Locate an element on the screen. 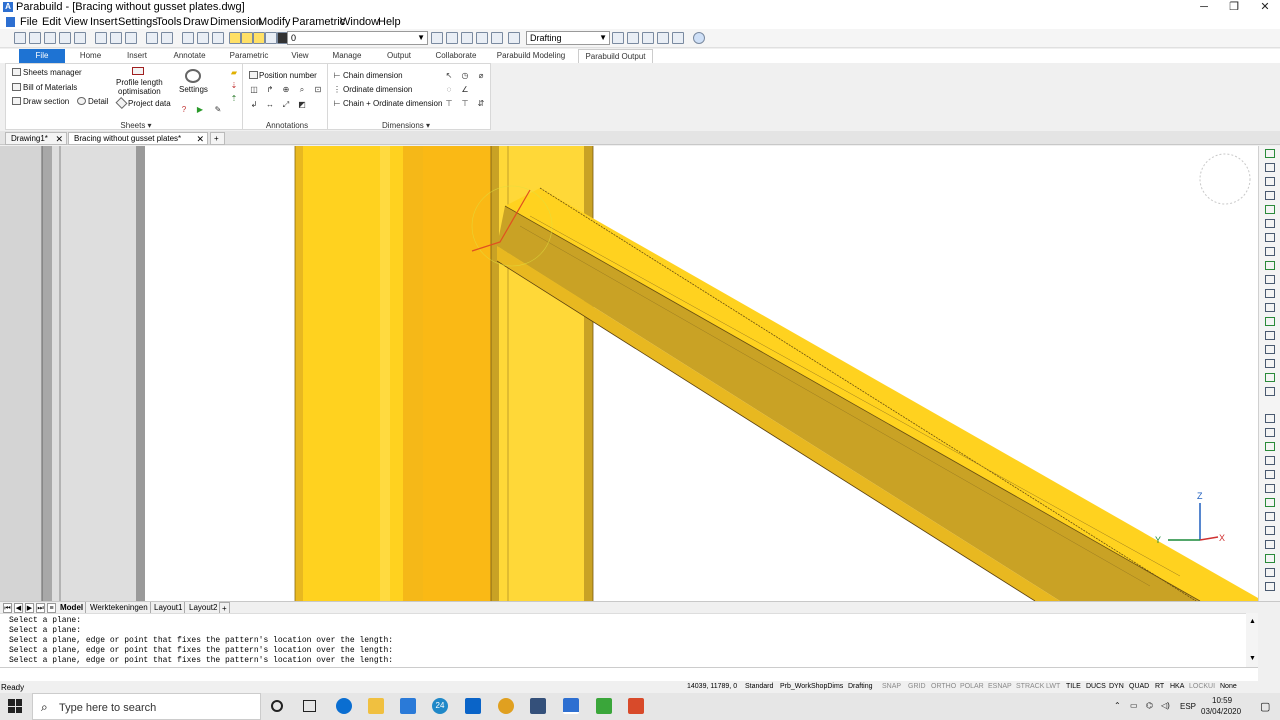  preview-icon is located at coordinates (101, 38).